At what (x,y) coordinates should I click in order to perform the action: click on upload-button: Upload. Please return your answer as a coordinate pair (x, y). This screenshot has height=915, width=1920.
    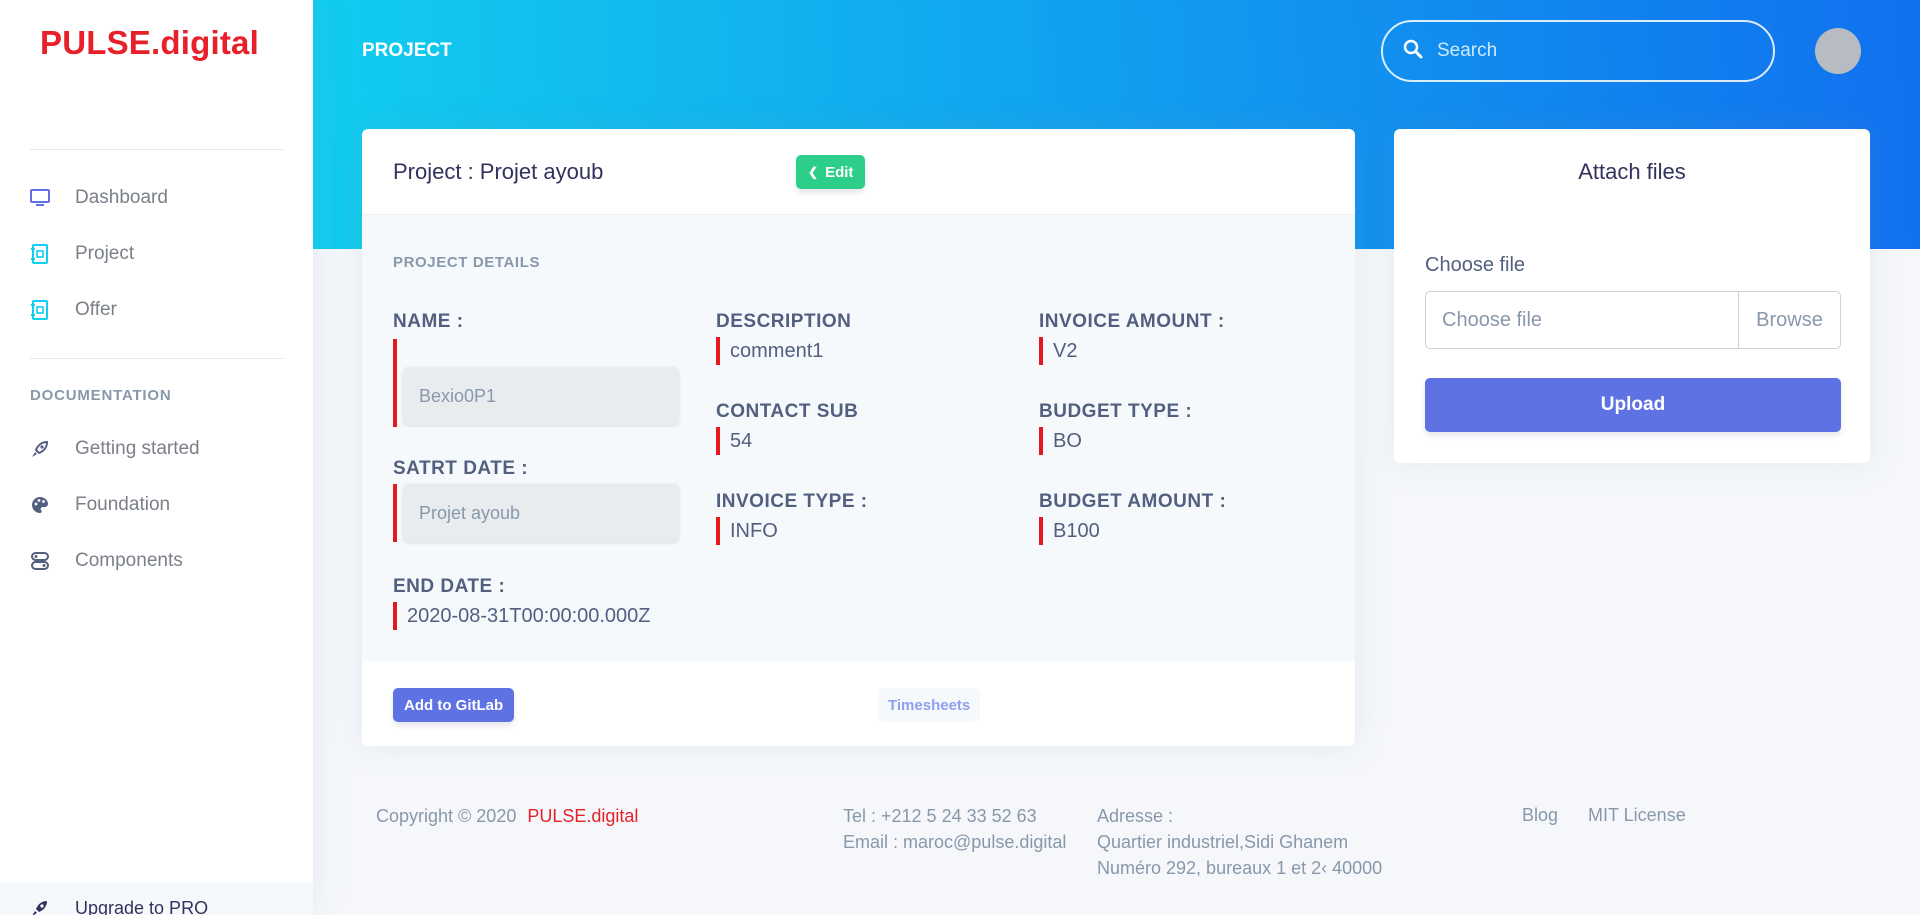
    Looking at the image, I should click on (1633, 405).